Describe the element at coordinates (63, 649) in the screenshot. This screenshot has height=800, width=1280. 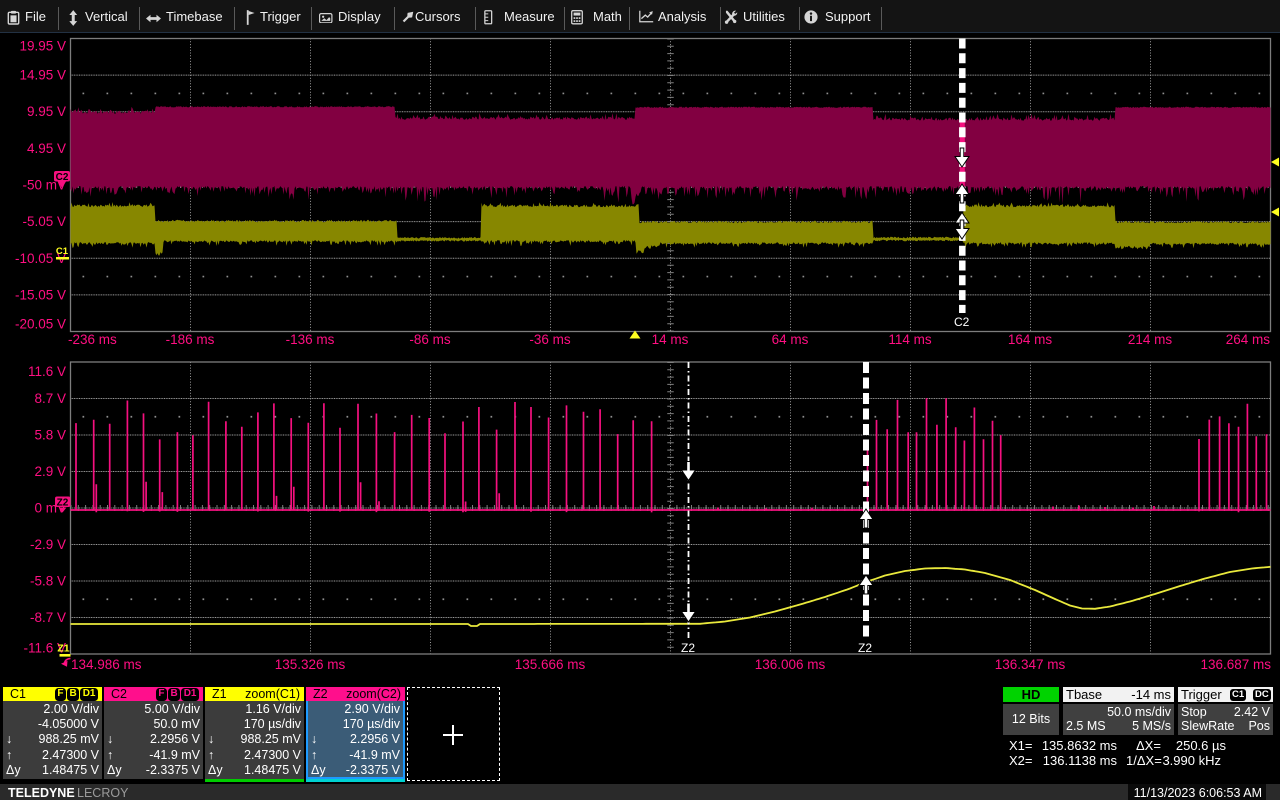
I see `svg-text: Z1` at that location.